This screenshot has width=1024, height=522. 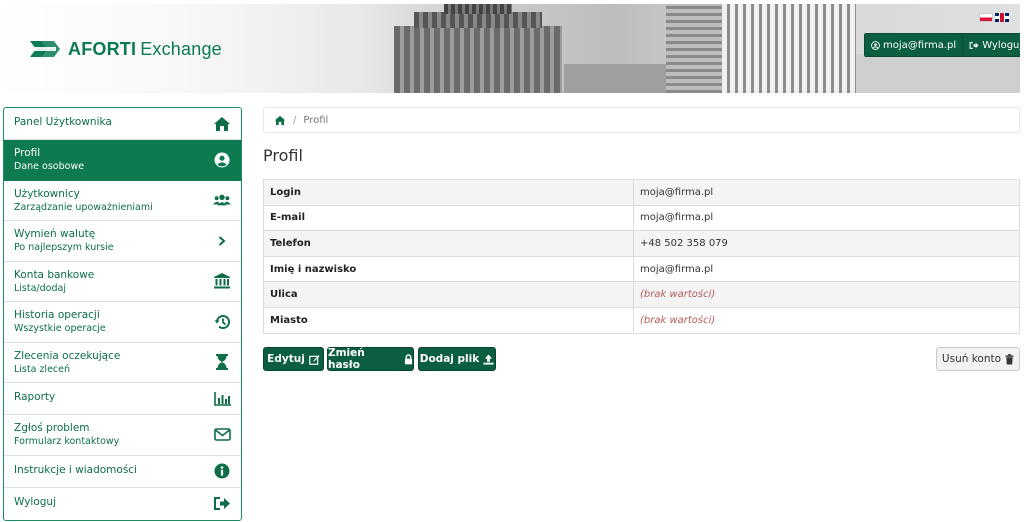 What do you see at coordinates (35, 501) in the screenshot?
I see `sidebar-item-label: Wyloguj` at bounding box center [35, 501].